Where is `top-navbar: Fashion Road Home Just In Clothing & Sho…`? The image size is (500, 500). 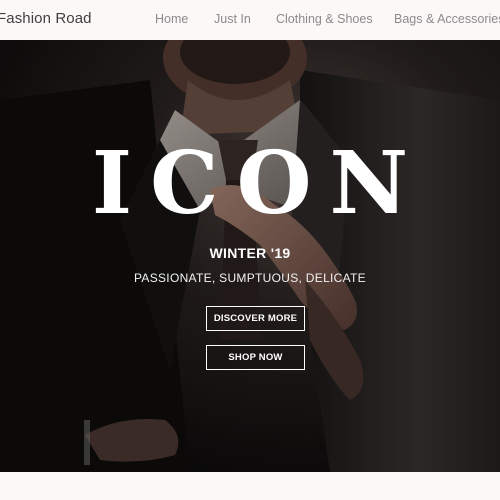 top-navbar: Fashion Road Home Just In Clothing & Sho… is located at coordinates (250, 20).